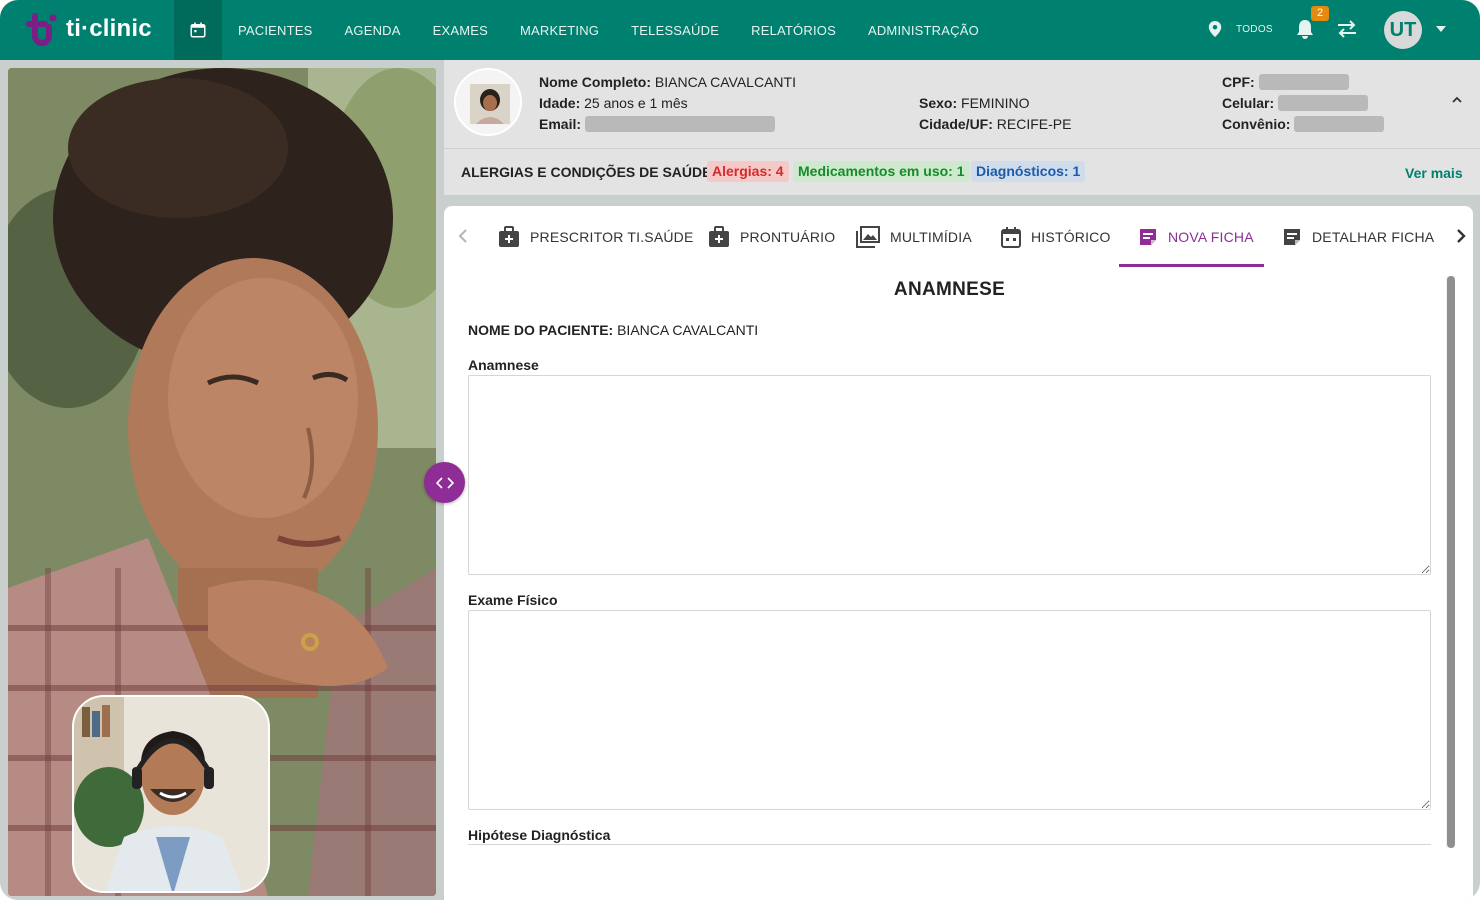  Describe the element at coordinates (1034, 124) in the screenshot. I see `patient-city-value: RECIFE-PE` at that location.